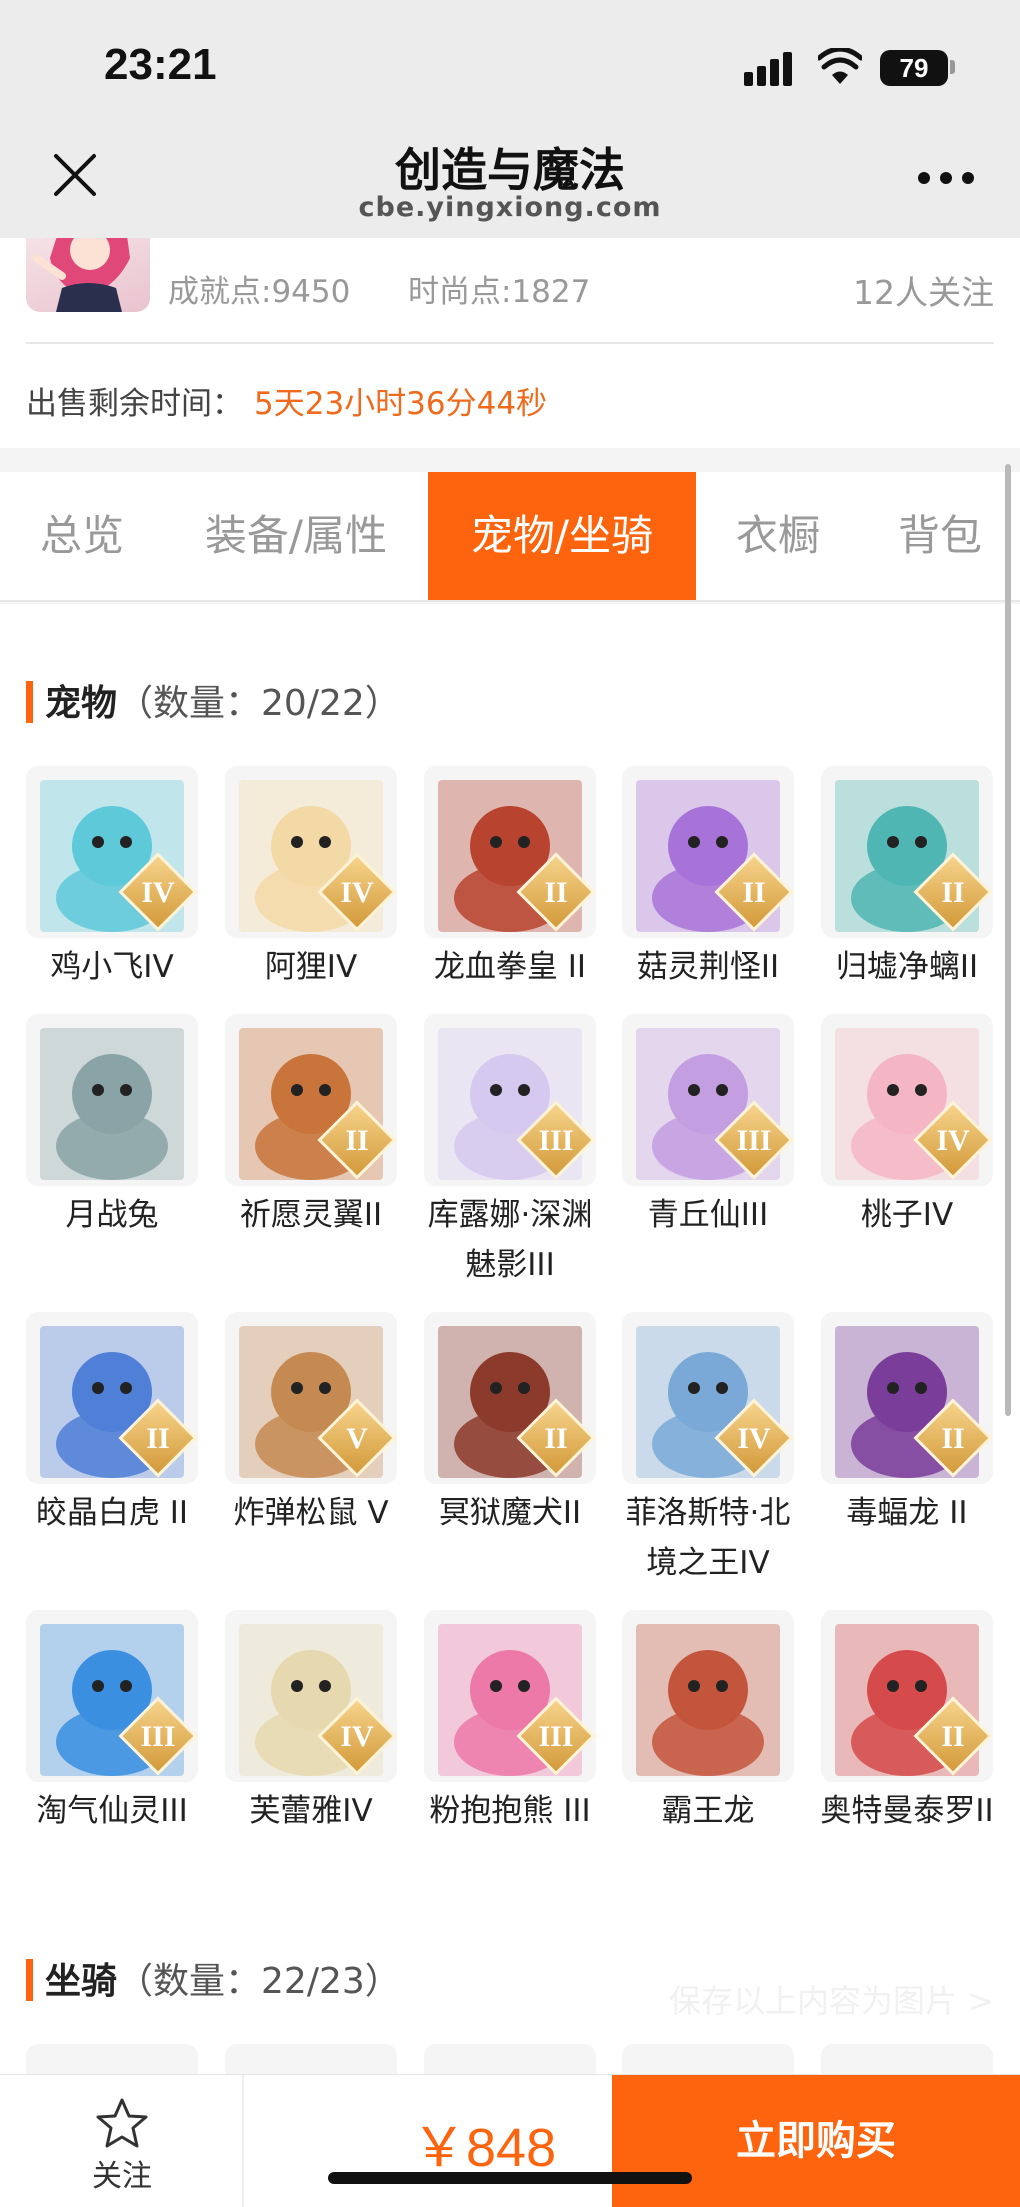 The height and width of the screenshot is (2207, 1020). I want to click on pet-item: IV 芙蕾雅IV, so click(311, 1723).